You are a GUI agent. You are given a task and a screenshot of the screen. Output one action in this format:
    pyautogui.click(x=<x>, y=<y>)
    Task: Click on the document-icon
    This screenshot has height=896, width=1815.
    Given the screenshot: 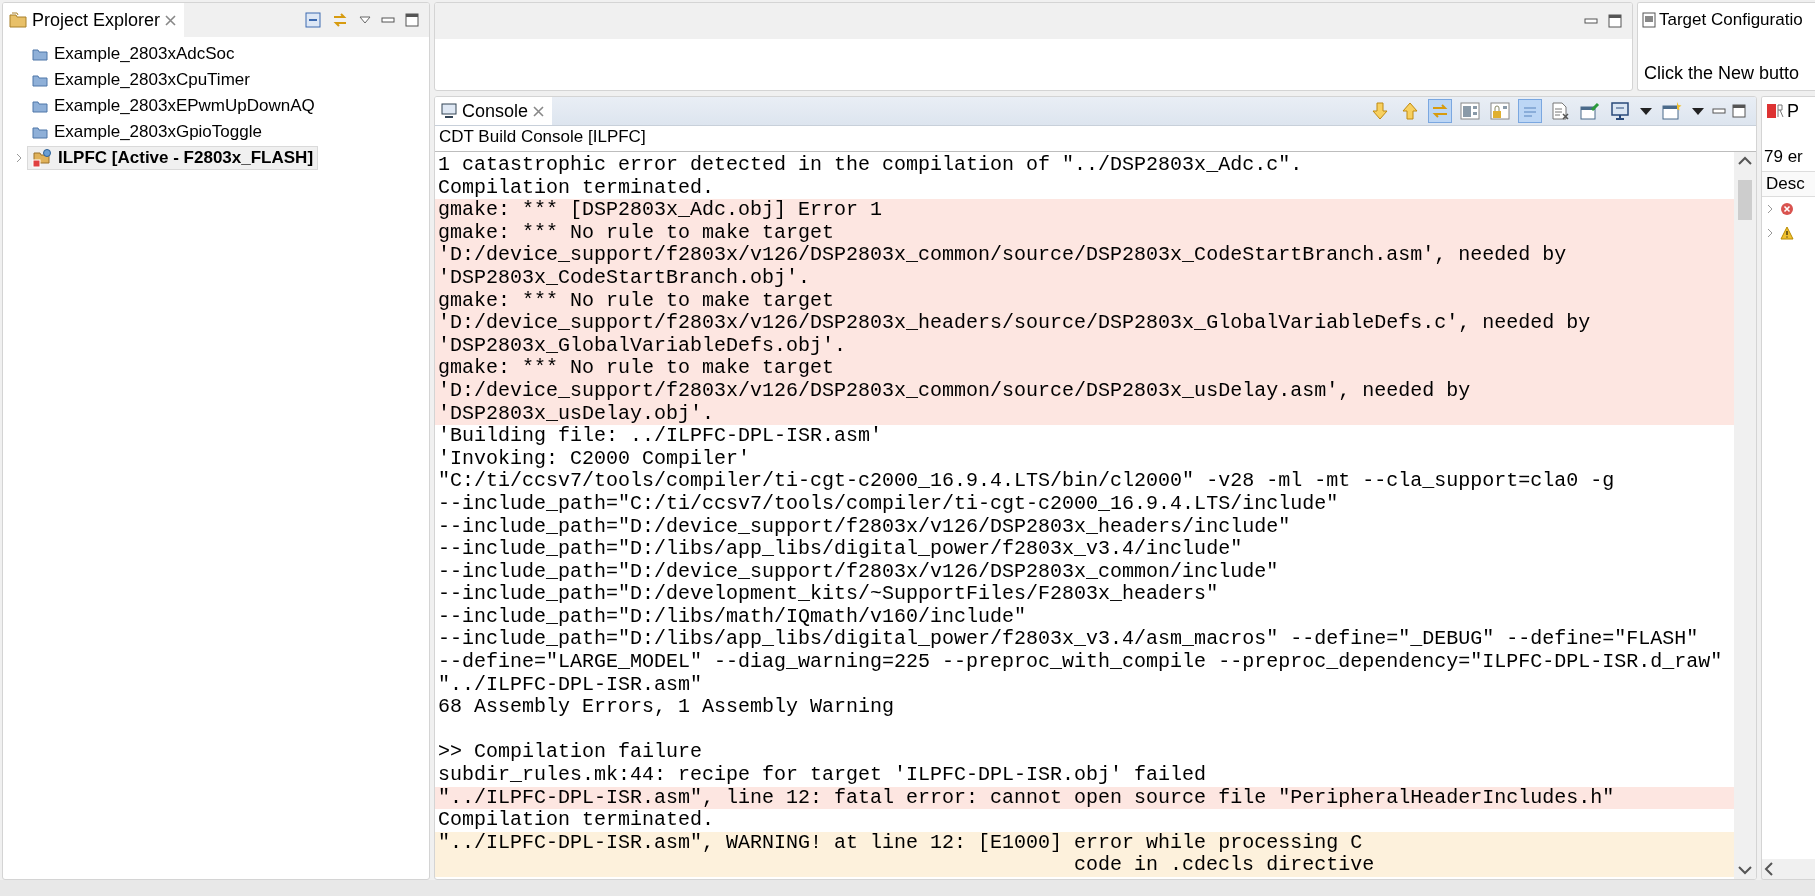 What is the action you would take?
    pyautogui.click(x=1649, y=20)
    